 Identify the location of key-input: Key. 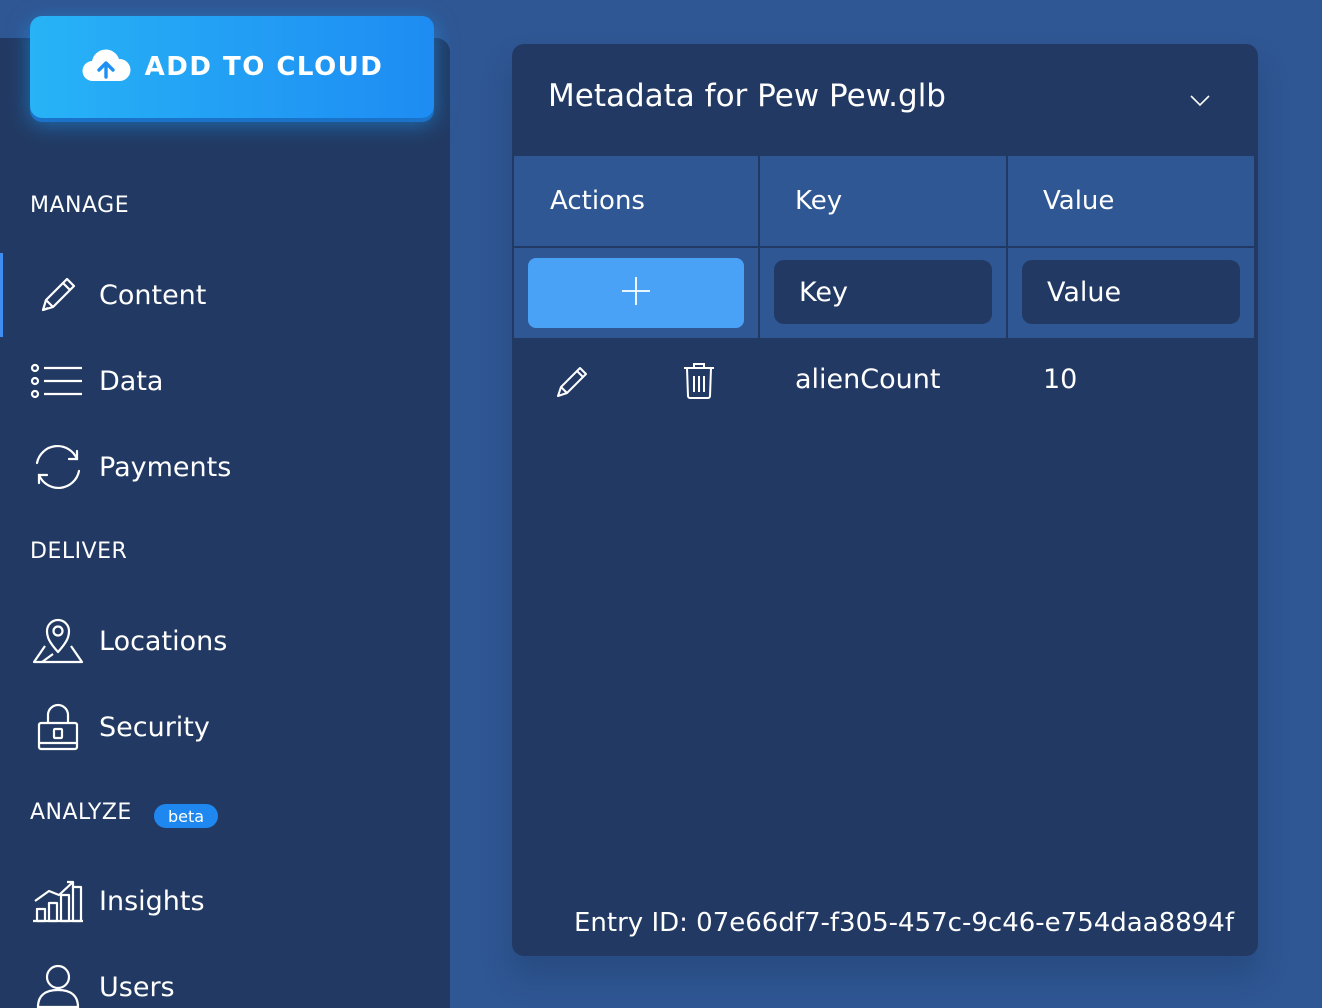
(883, 292).